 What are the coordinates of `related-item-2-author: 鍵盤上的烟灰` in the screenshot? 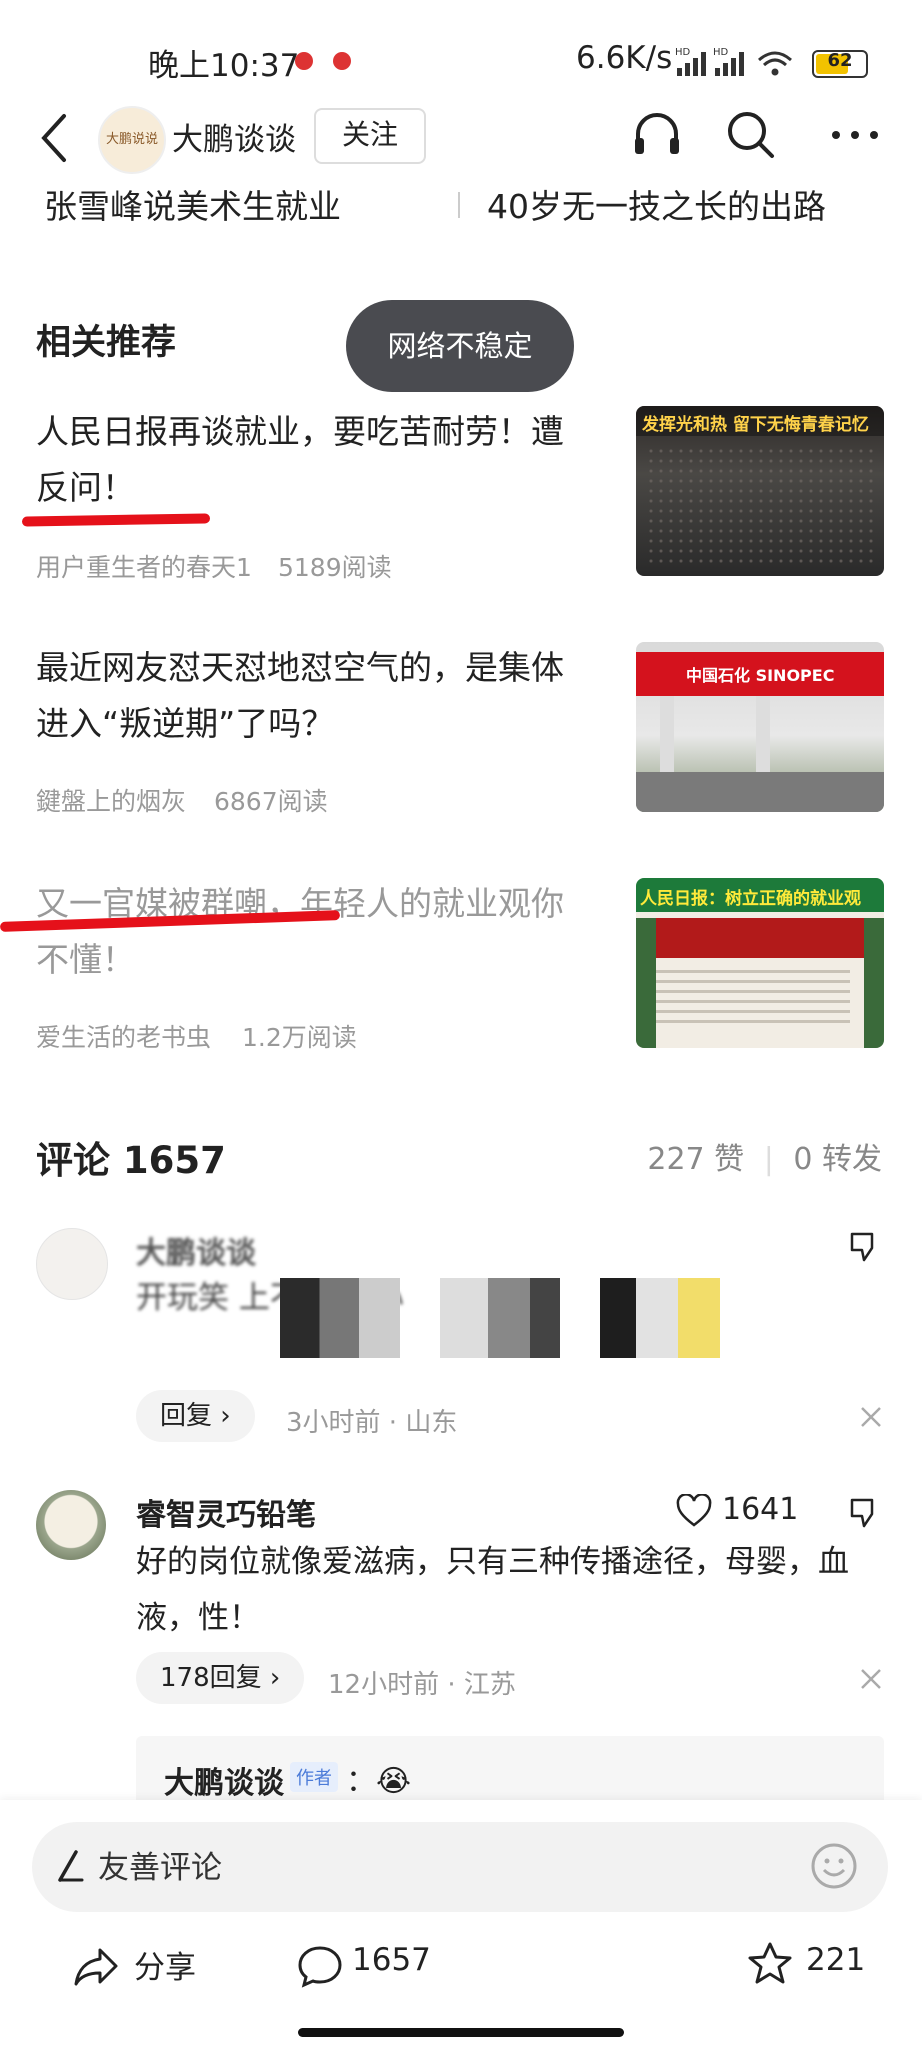 It's located at (111, 801).